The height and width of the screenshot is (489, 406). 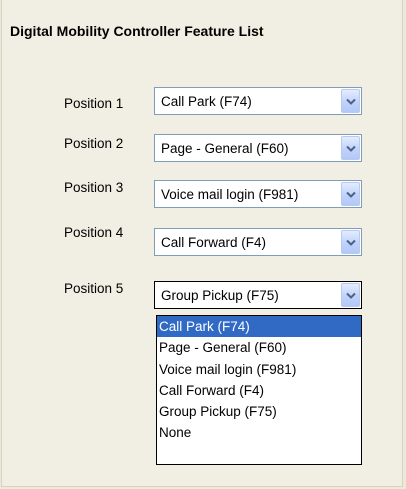 I want to click on position-3-value: Voice mail login (F981), so click(x=230, y=194).